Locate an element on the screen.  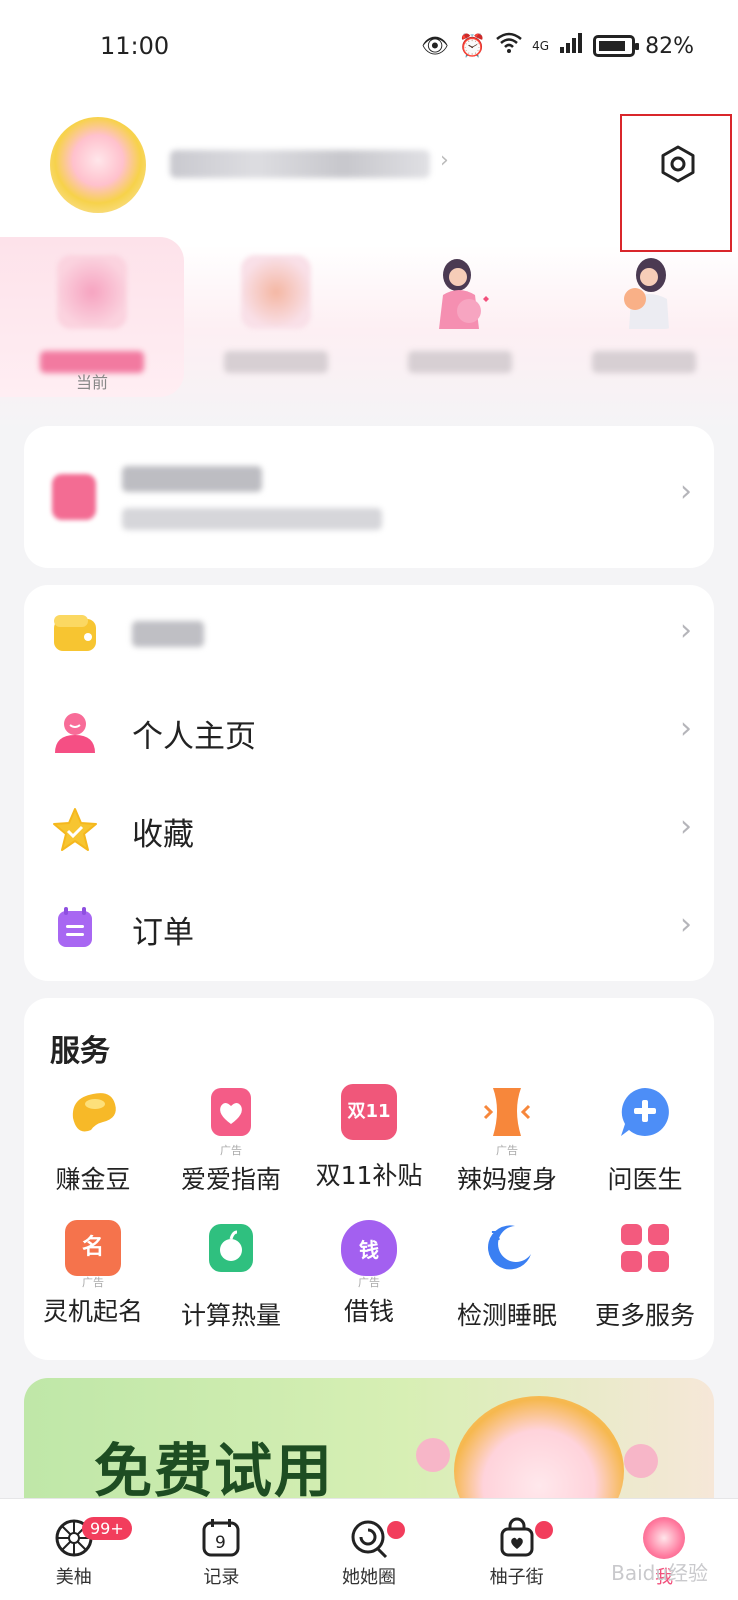
service-calorie: 计算热量 is located at coordinates (231, 1276).